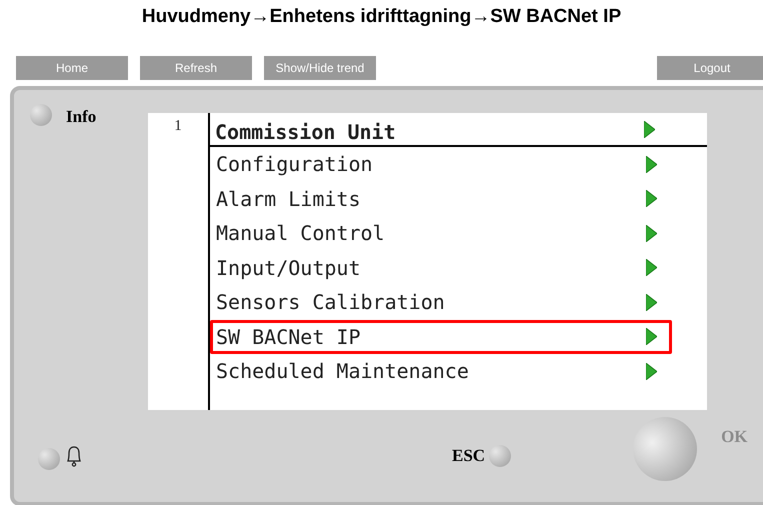  Describe the element at coordinates (49, 459) in the screenshot. I see `alarm-led-button` at that location.